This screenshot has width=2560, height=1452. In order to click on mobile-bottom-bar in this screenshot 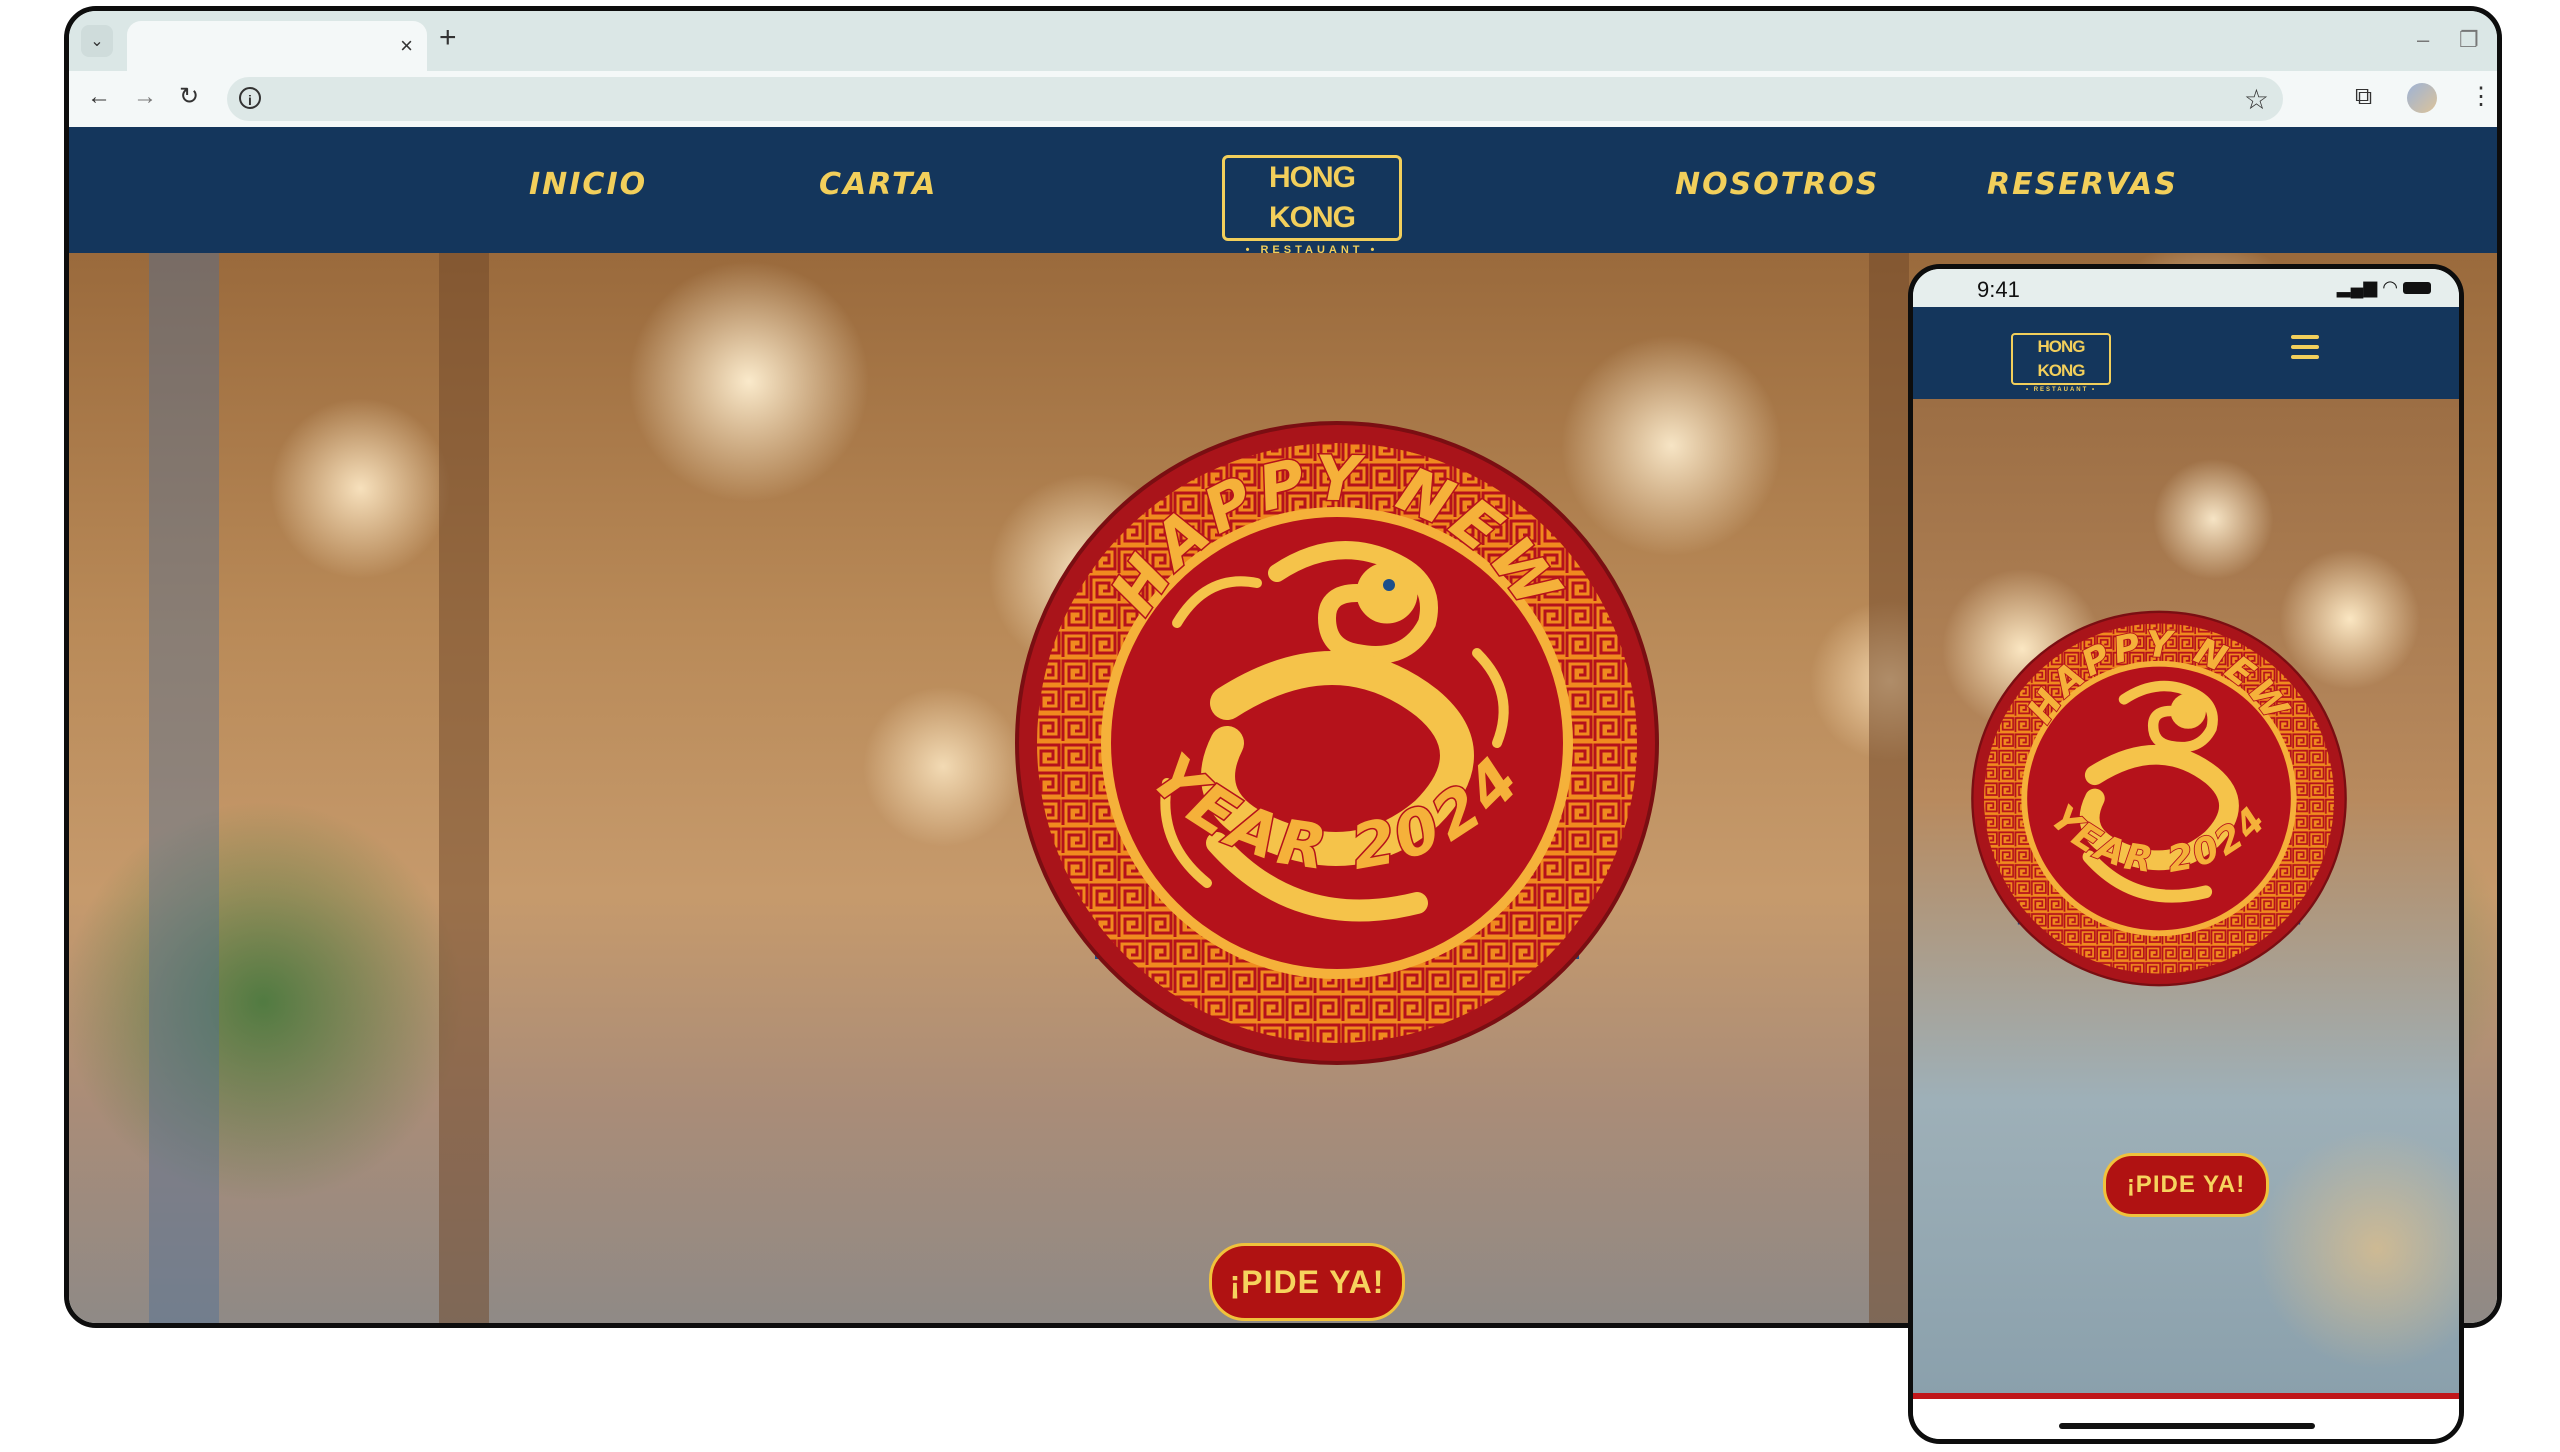, I will do `click(2186, 1416)`.